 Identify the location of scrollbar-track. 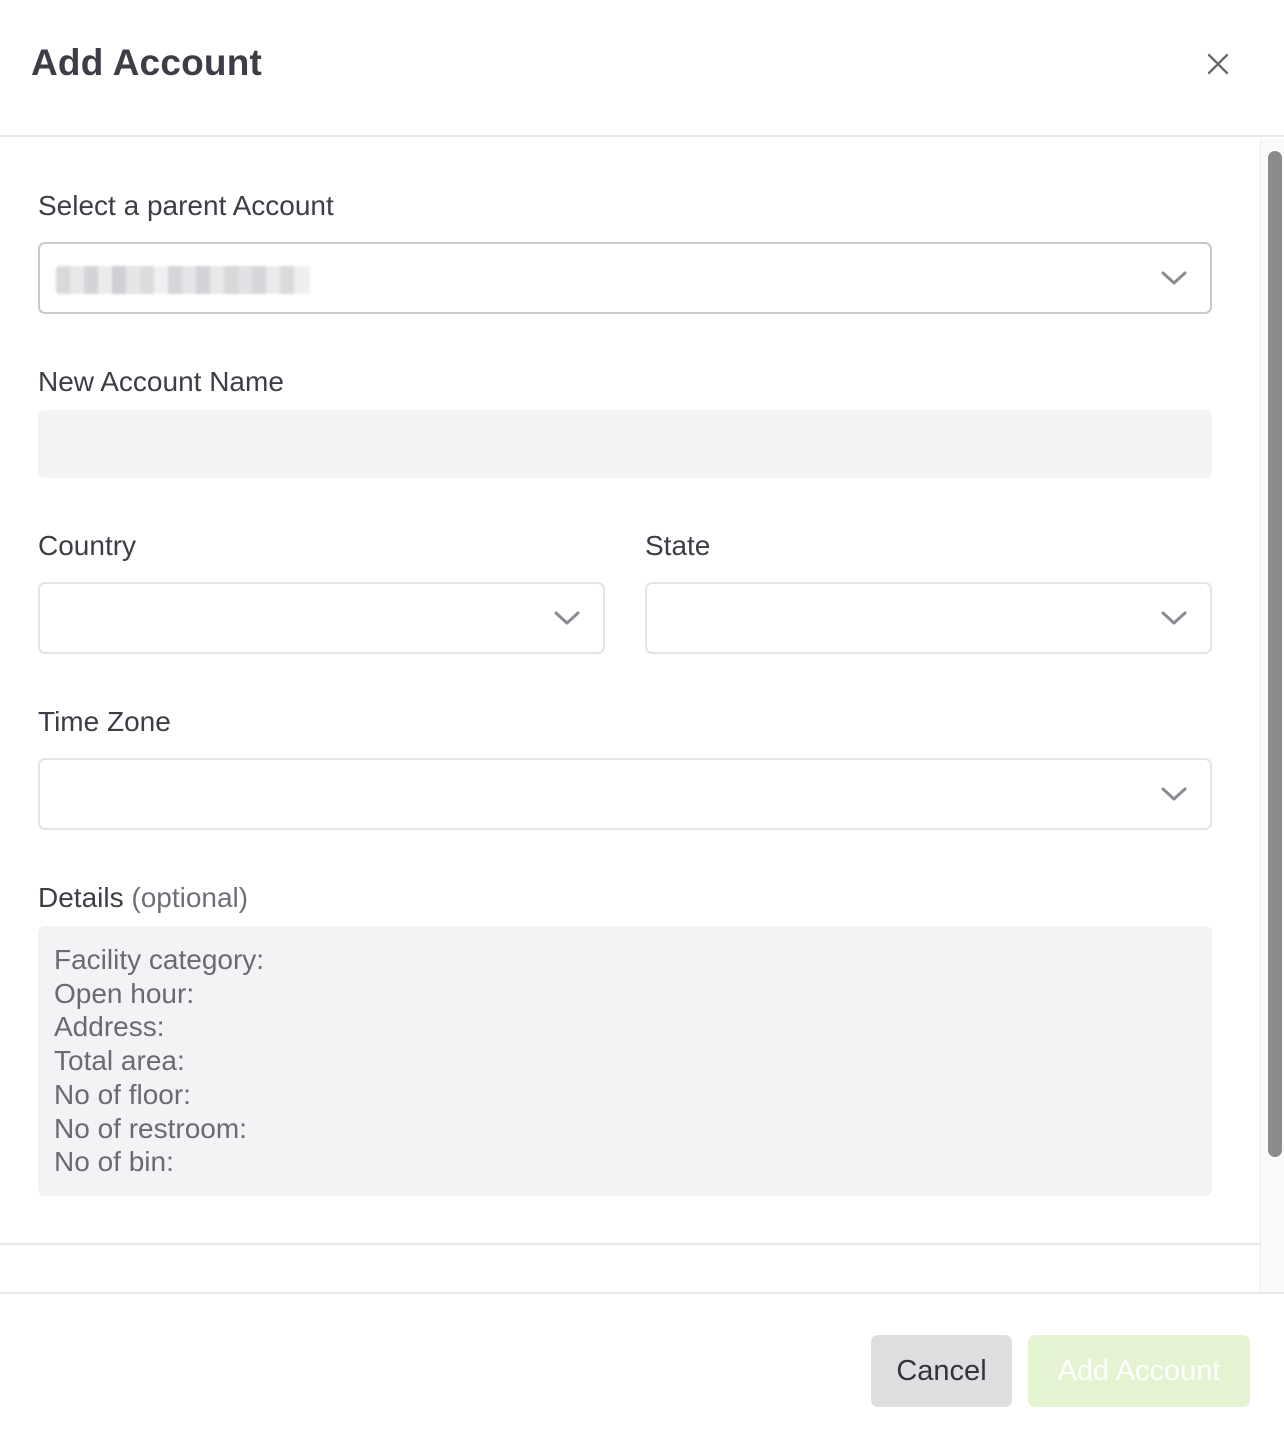
(1272, 715).